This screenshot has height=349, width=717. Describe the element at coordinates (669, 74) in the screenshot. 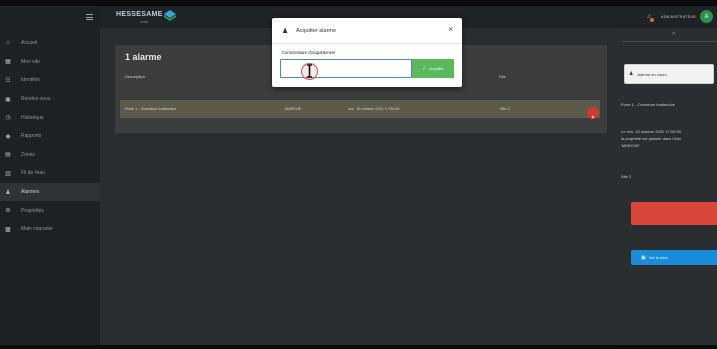

I see `current-alarm-box: ♟ Alarme en cours` at that location.